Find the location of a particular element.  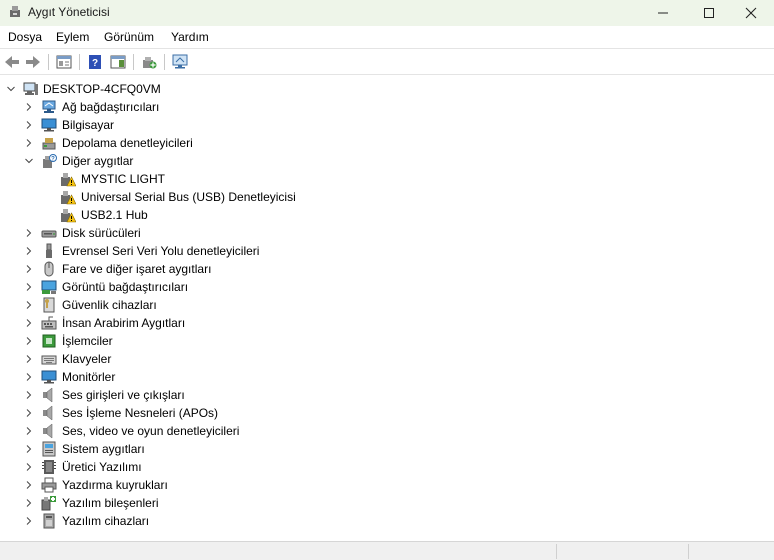

action-pane-button is located at coordinates (118, 62).